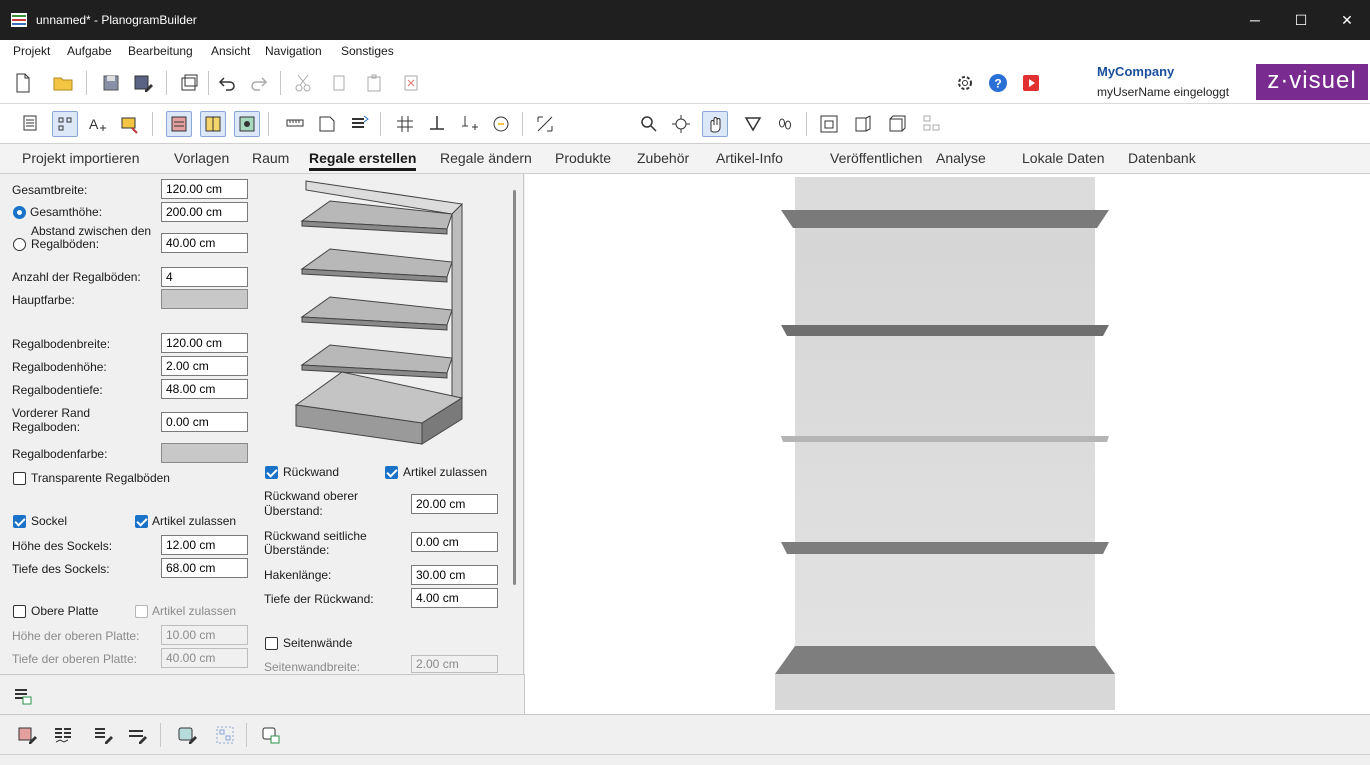 This screenshot has width=1370, height=765. Describe the element at coordinates (189, 83) in the screenshot. I see `copy-window-icon` at that location.